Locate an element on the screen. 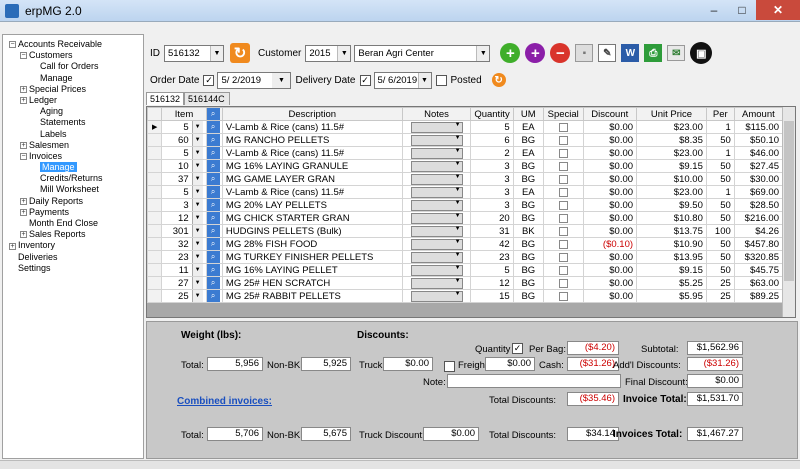 The width and height of the screenshot is (800, 469). unit-price-cell: $5.95 is located at coordinates (671, 296).